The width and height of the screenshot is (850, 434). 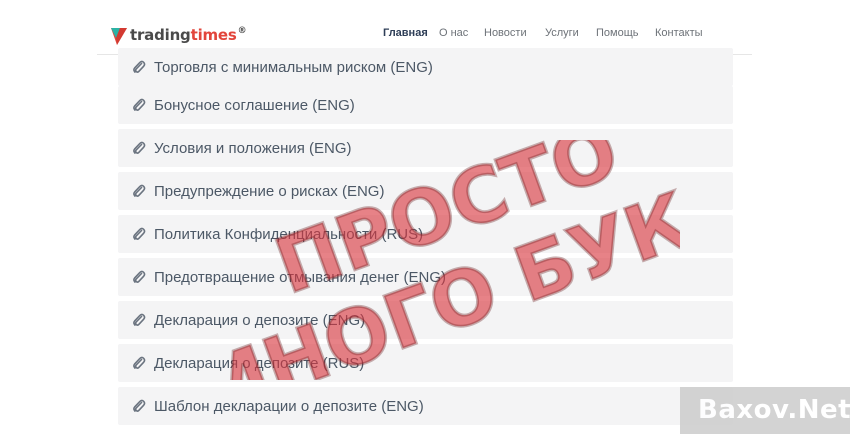 I want to click on document-link: Шаблон декларации о депозите (ENG), so click(x=289, y=406).